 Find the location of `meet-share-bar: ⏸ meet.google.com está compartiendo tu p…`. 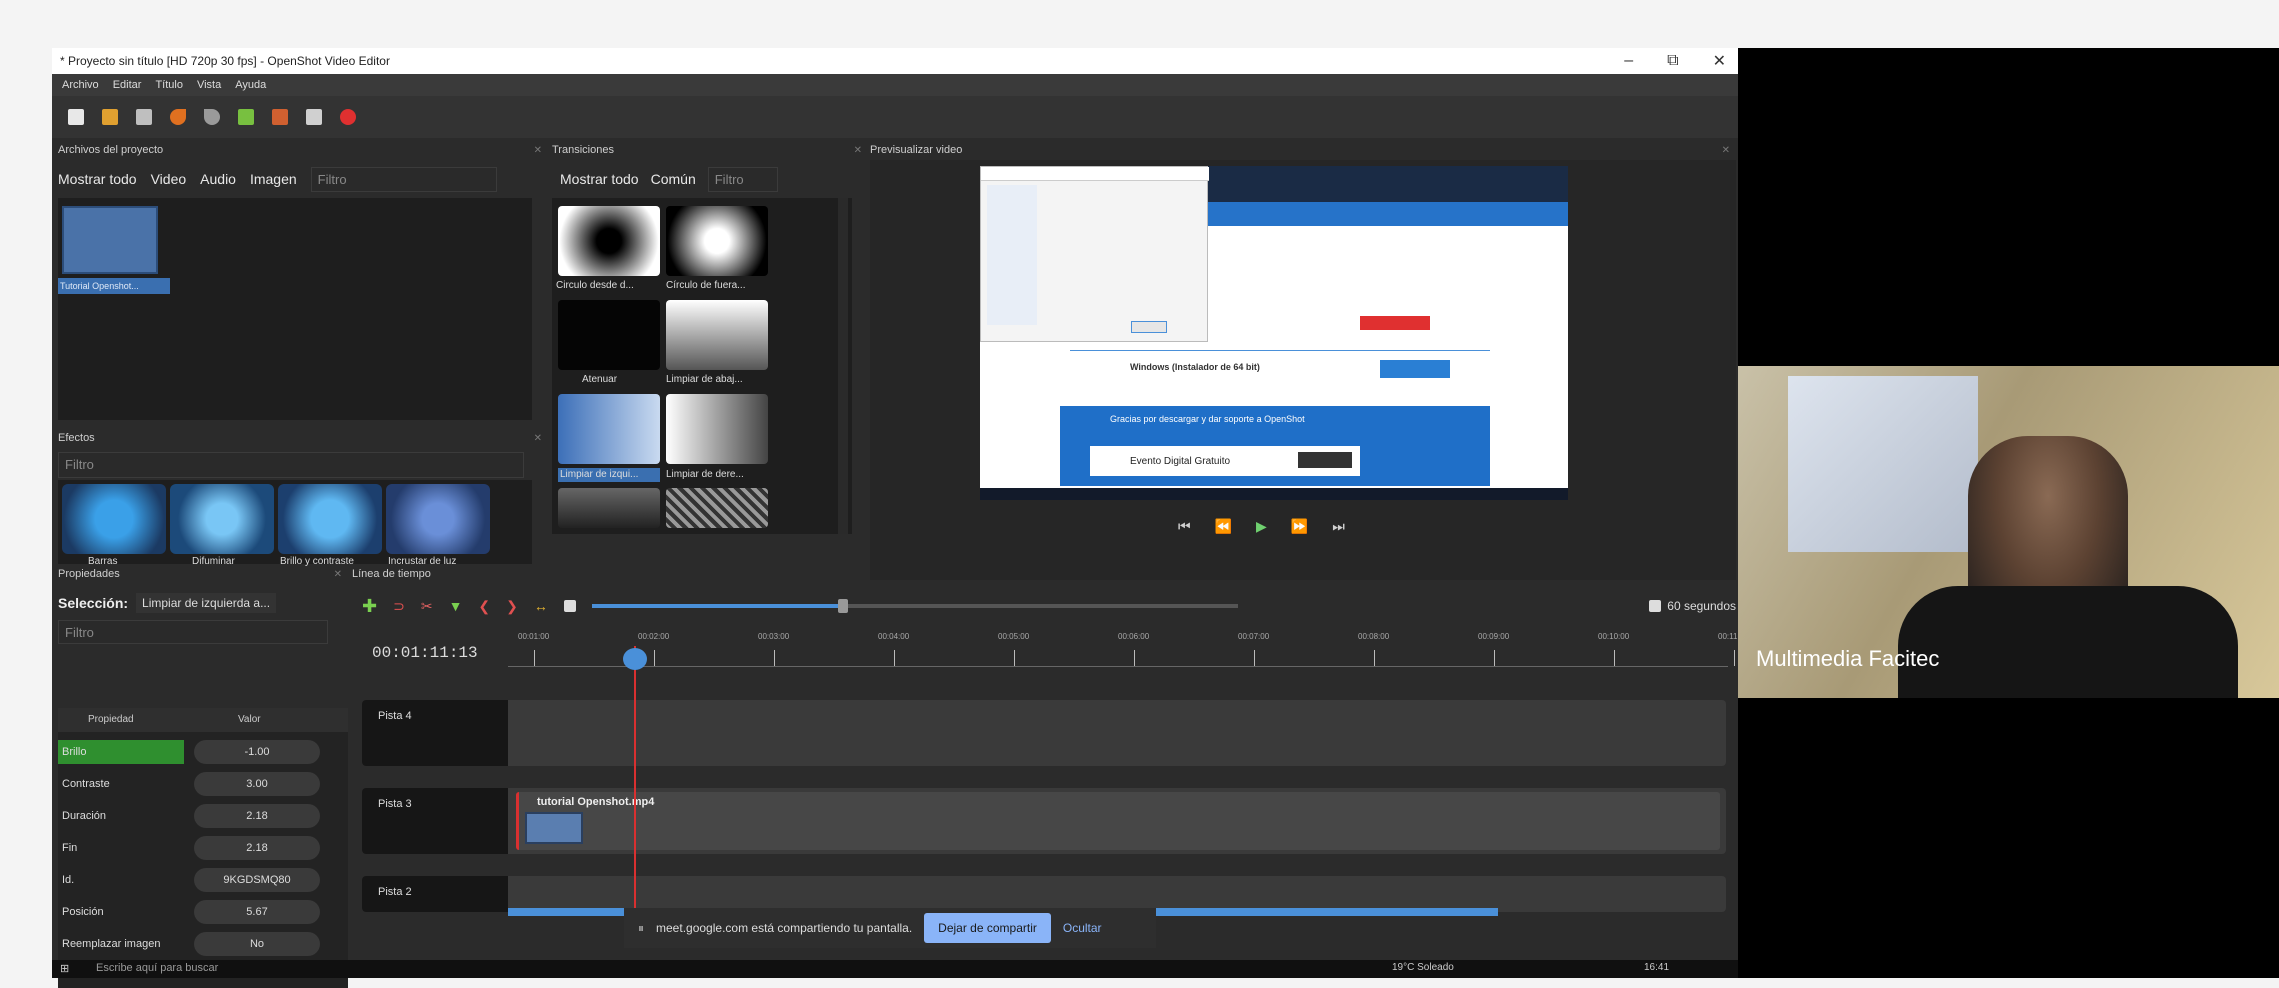

meet-share-bar: ⏸ meet.google.com está compartiendo tu p… is located at coordinates (890, 928).